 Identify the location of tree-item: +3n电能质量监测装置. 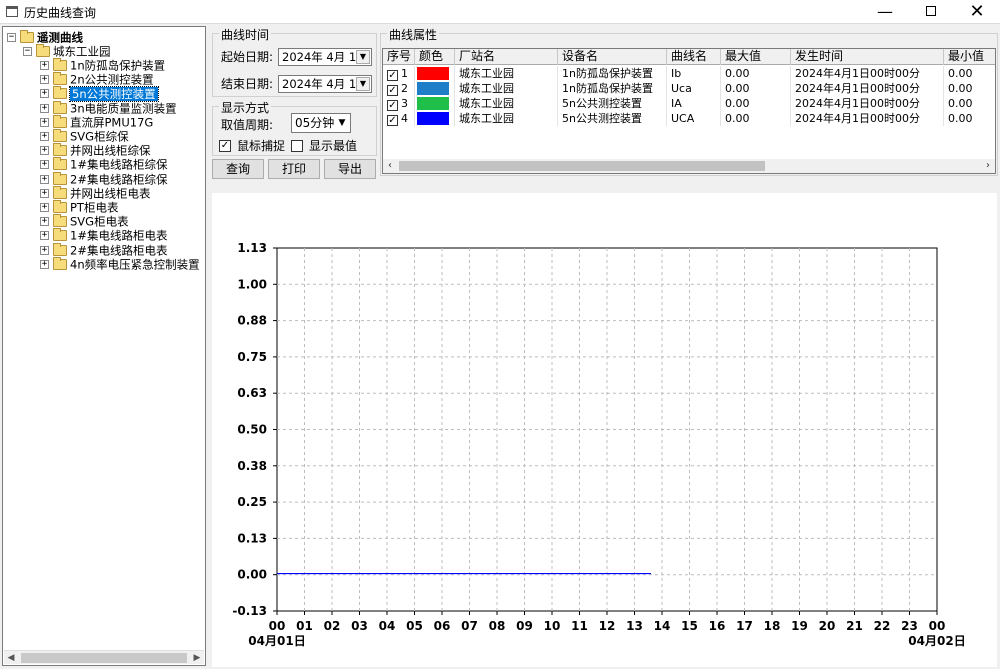
(108, 107).